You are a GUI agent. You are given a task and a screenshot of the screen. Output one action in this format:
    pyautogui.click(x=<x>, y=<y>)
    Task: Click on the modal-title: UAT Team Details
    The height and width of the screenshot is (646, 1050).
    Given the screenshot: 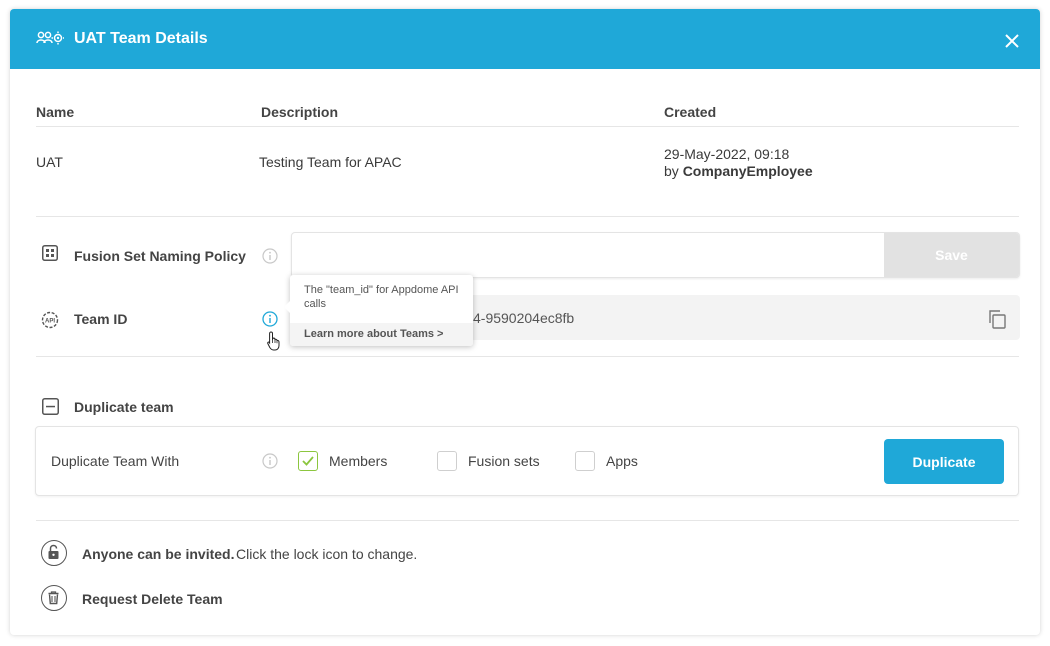 What is the action you would take?
    pyautogui.click(x=141, y=38)
    